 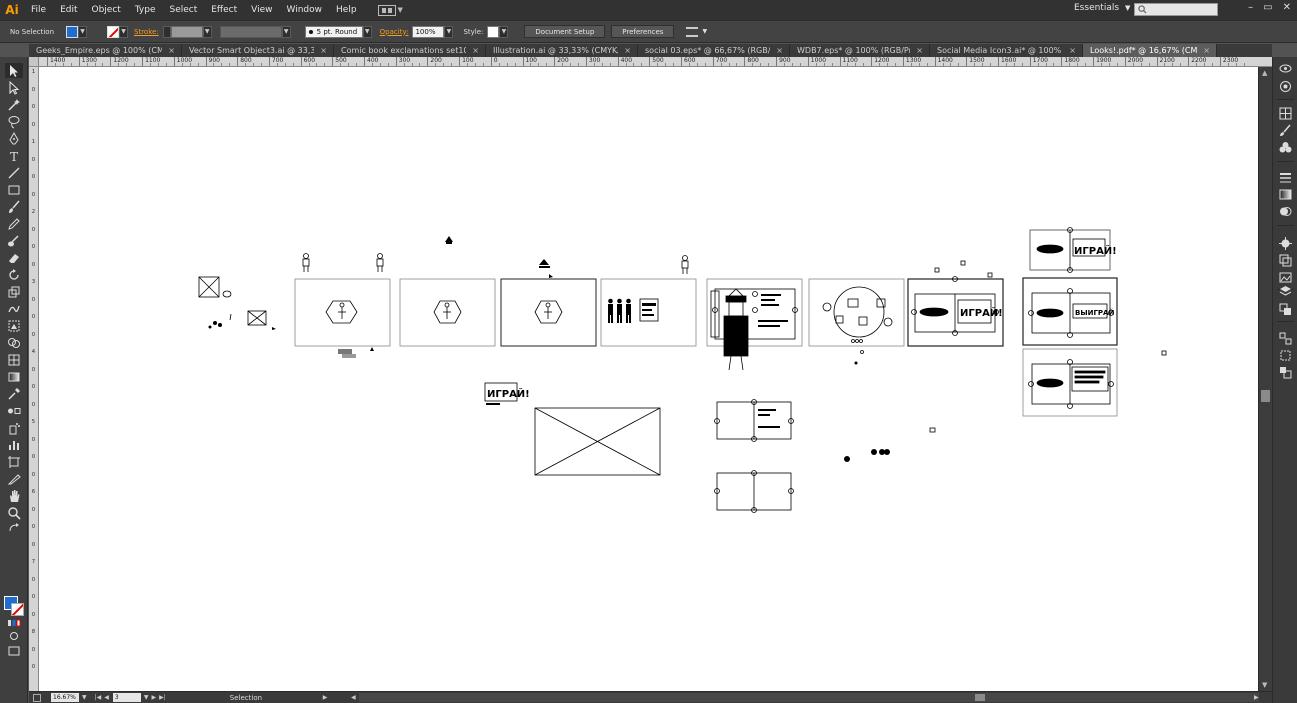 I want to click on style-dropdown: ▼, so click(x=504, y=31).